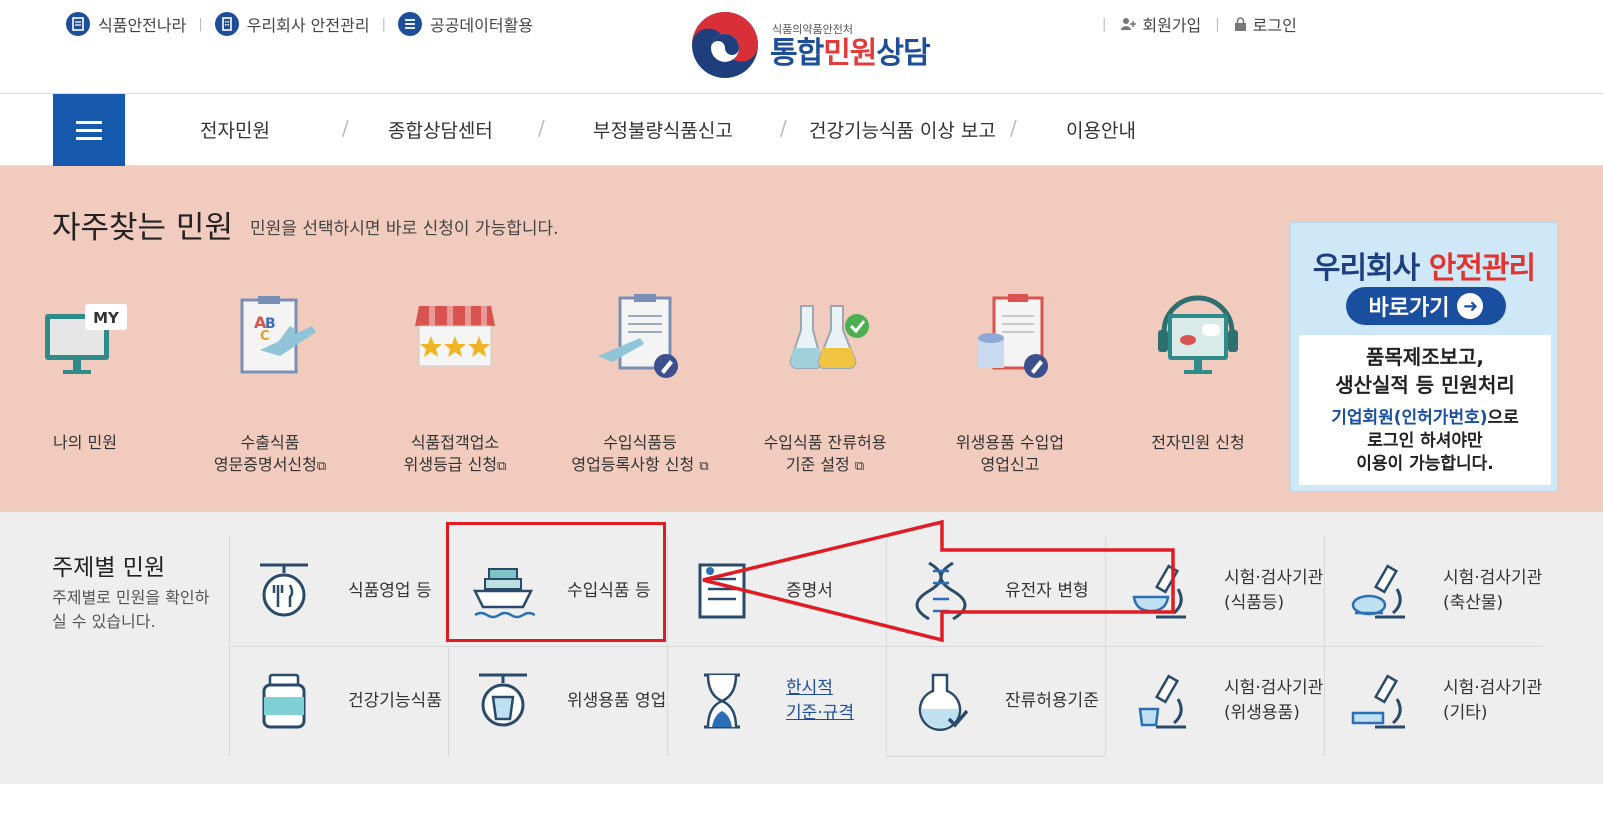  What do you see at coordinates (1425, 385) in the screenshot?
I see `banner-line2: 생산실적 등 민원처리` at bounding box center [1425, 385].